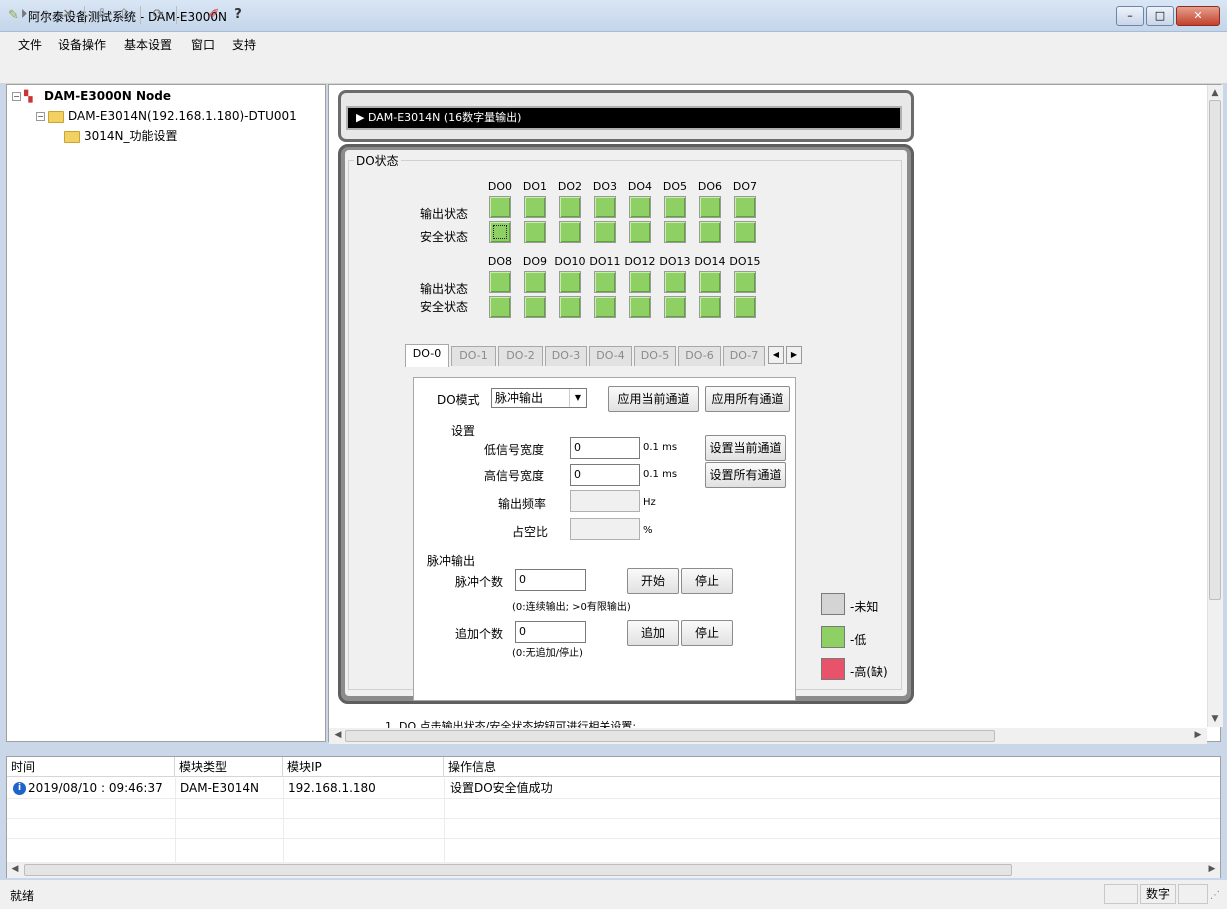 This screenshot has width=1227, height=909. What do you see at coordinates (864, 607) in the screenshot?
I see `legend-unknown-label: -未知` at bounding box center [864, 607].